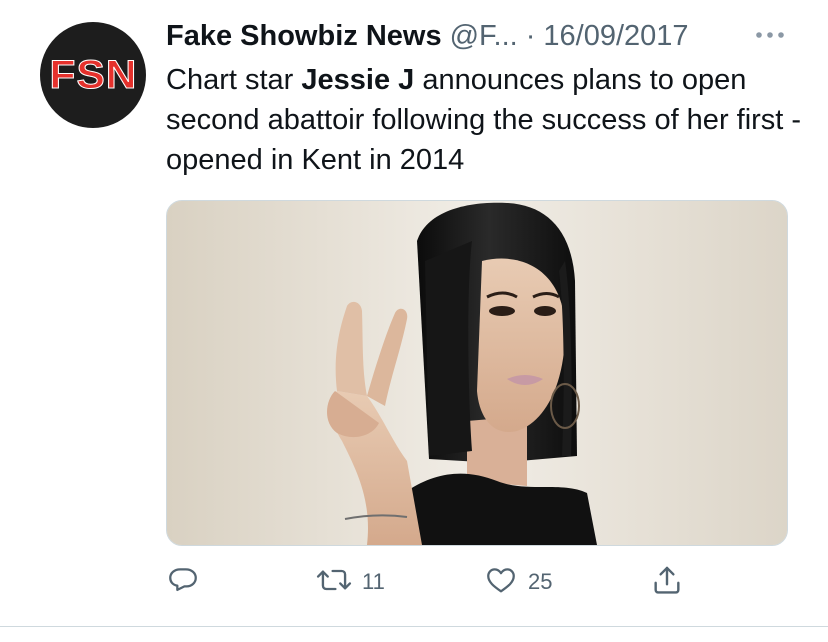 This screenshot has height=642, width=828. I want to click on reply-icon, so click(183, 582).